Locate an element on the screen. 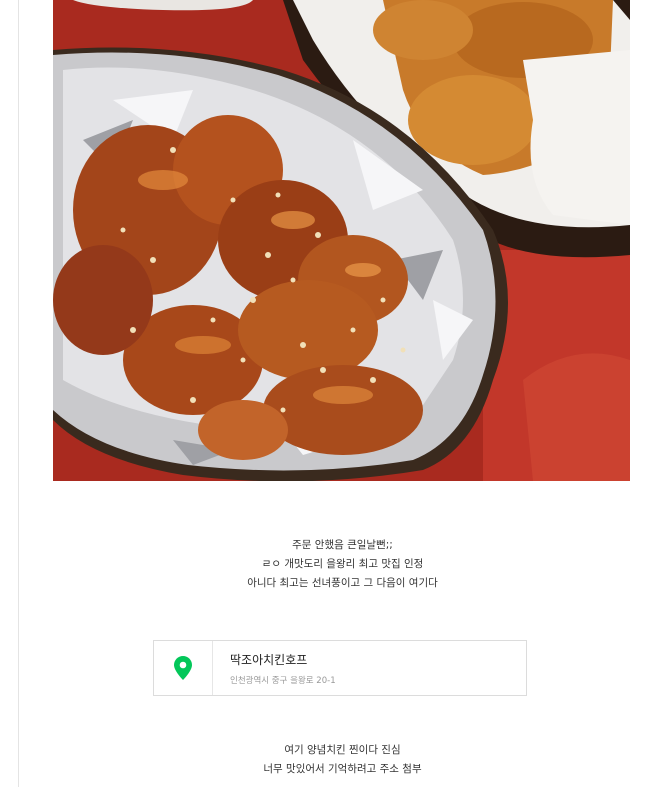 Image resolution: width=665 pixels, height=787 pixels. place-address: 인천광역시 중구 을왕로 20-1 is located at coordinates (283, 680).